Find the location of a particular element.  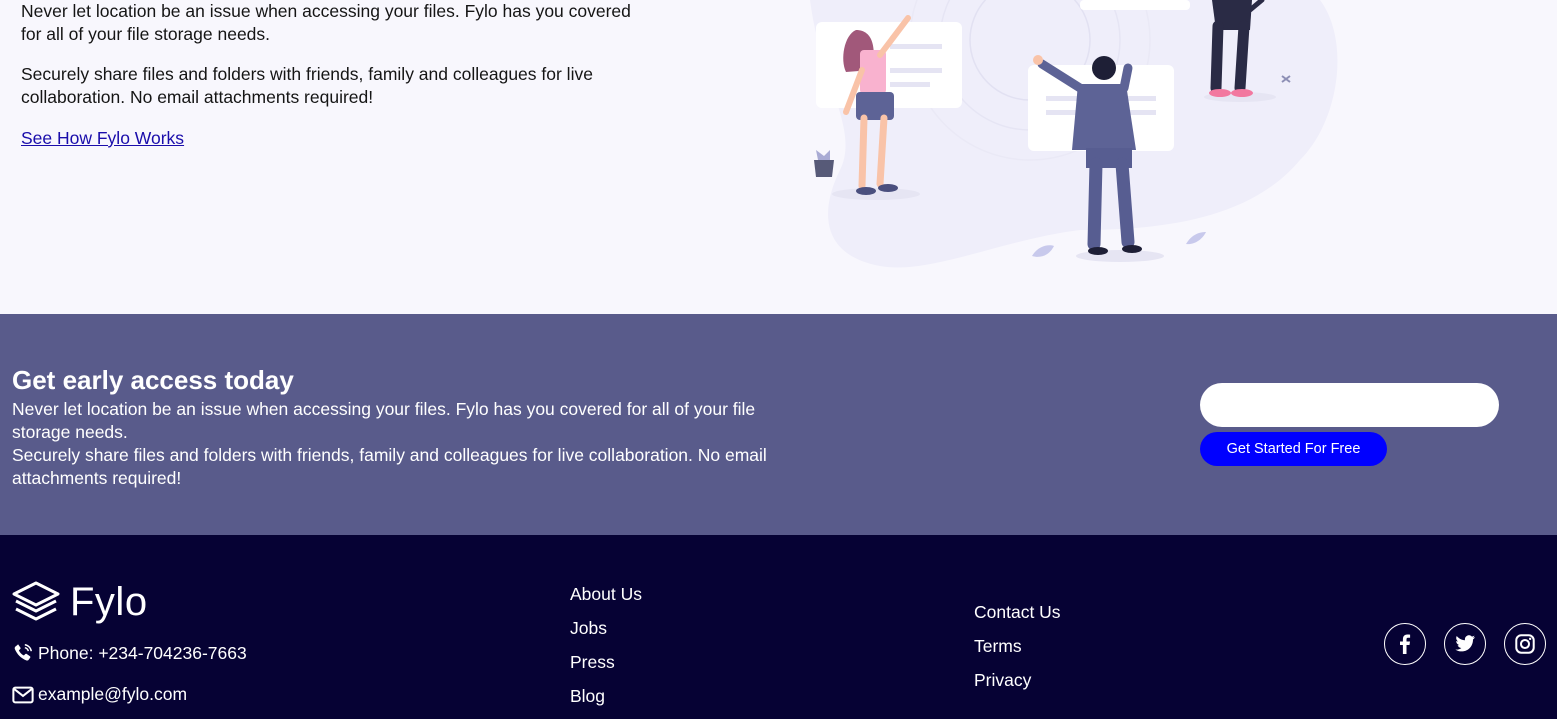

facebook-link is located at coordinates (1405, 644).